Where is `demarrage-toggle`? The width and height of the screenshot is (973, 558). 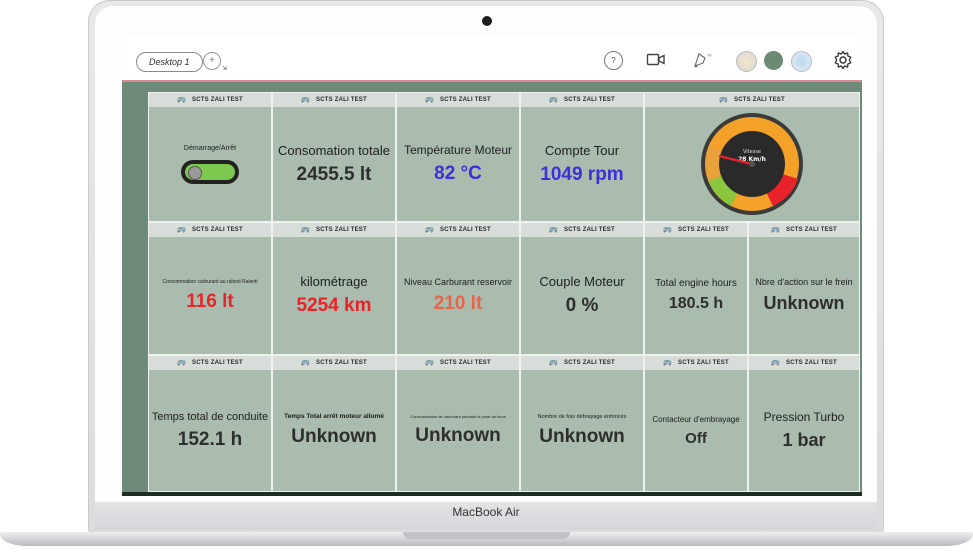
demarrage-toggle is located at coordinates (210, 171).